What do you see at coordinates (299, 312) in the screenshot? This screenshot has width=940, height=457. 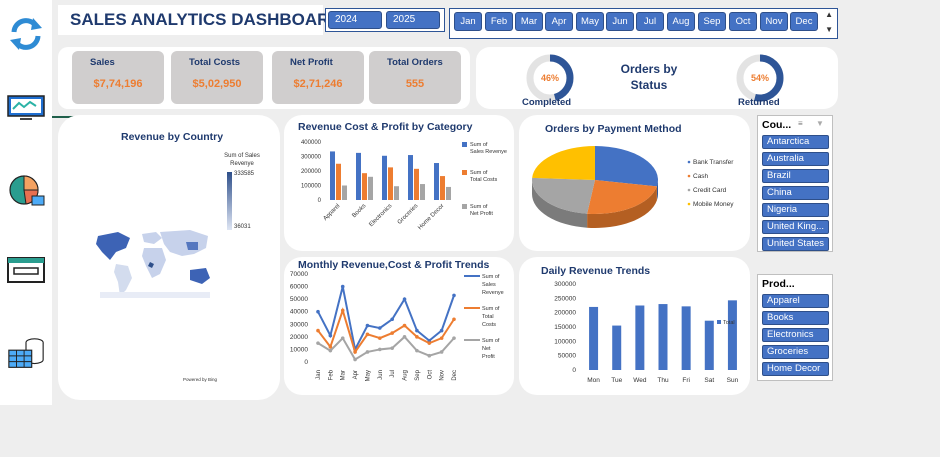 I see `y-tick-label: 40000` at bounding box center [299, 312].